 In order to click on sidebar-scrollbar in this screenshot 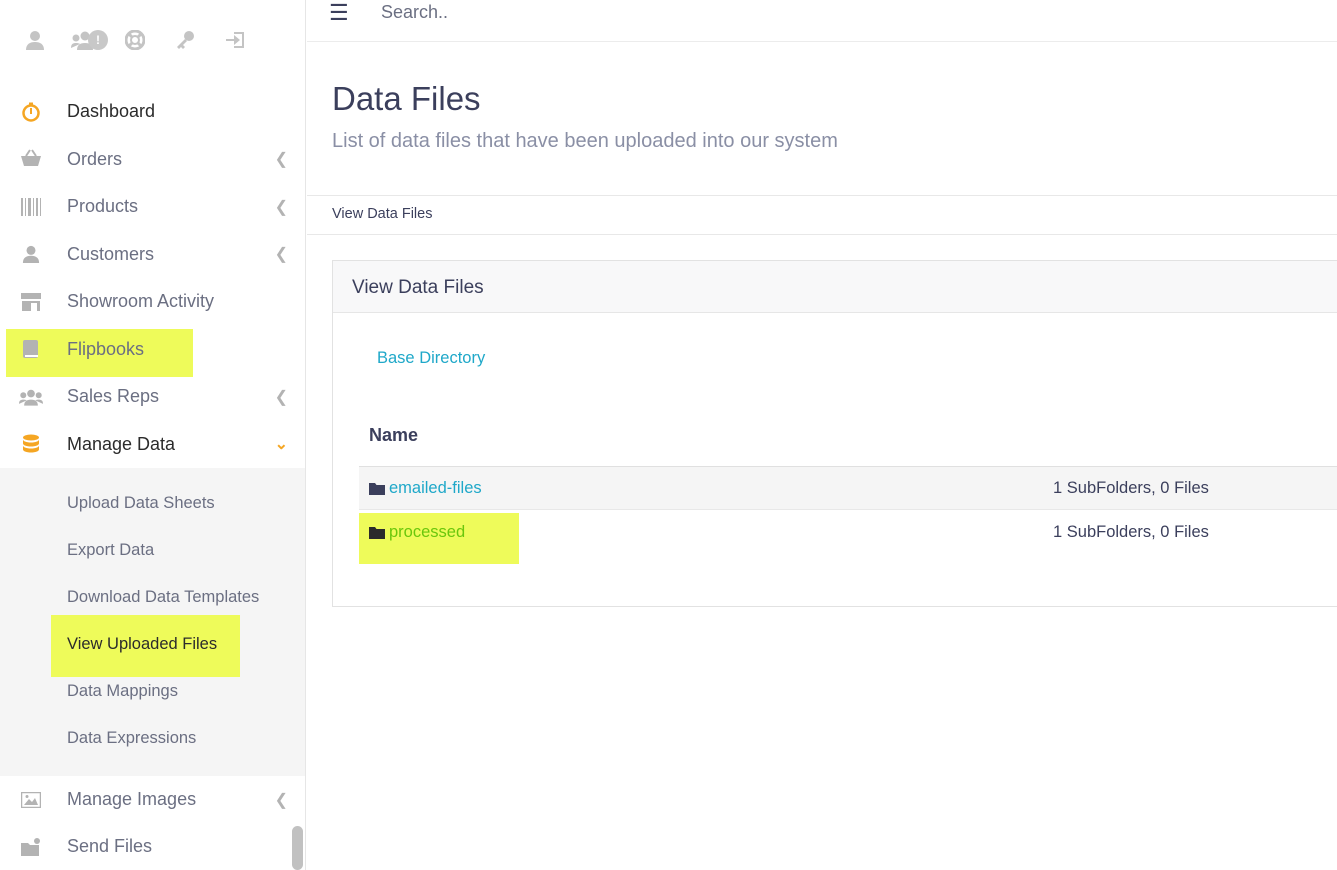, I will do `click(297, 848)`.